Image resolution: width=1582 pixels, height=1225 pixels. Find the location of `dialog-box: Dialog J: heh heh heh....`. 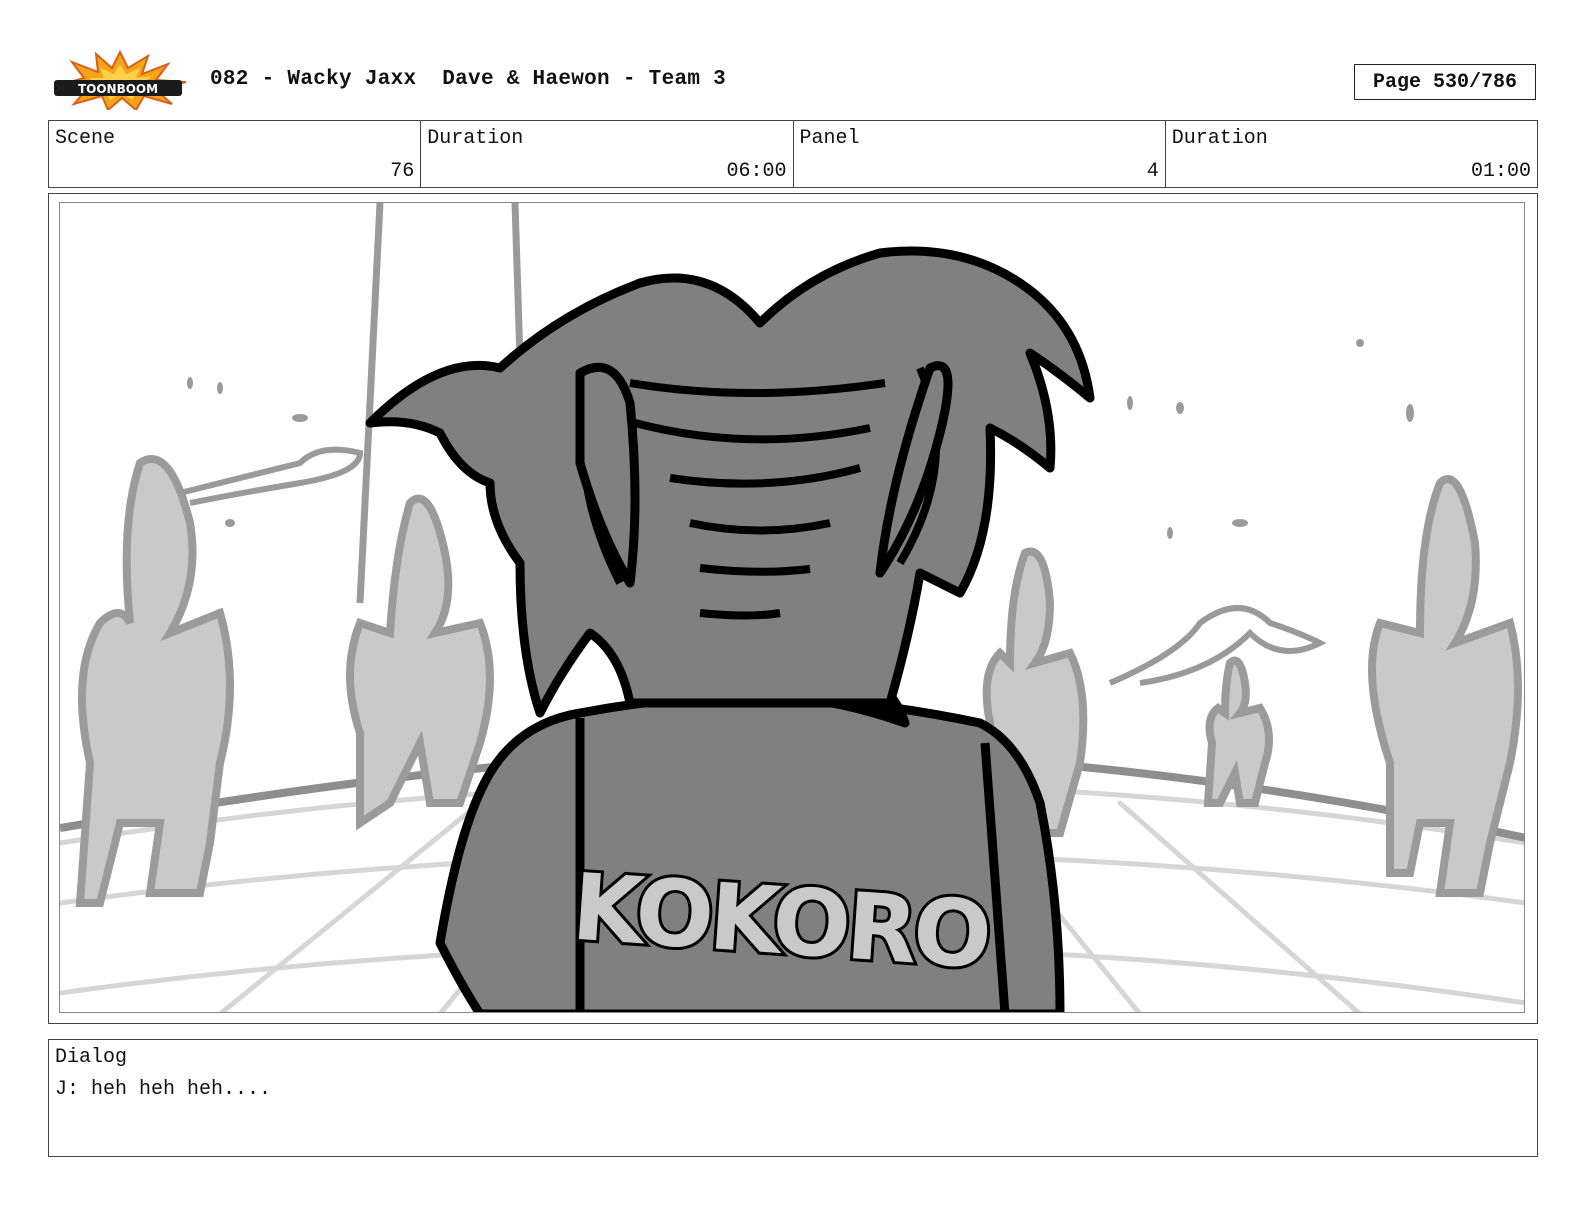

dialog-box: Dialog J: heh heh heh.... is located at coordinates (793, 1098).